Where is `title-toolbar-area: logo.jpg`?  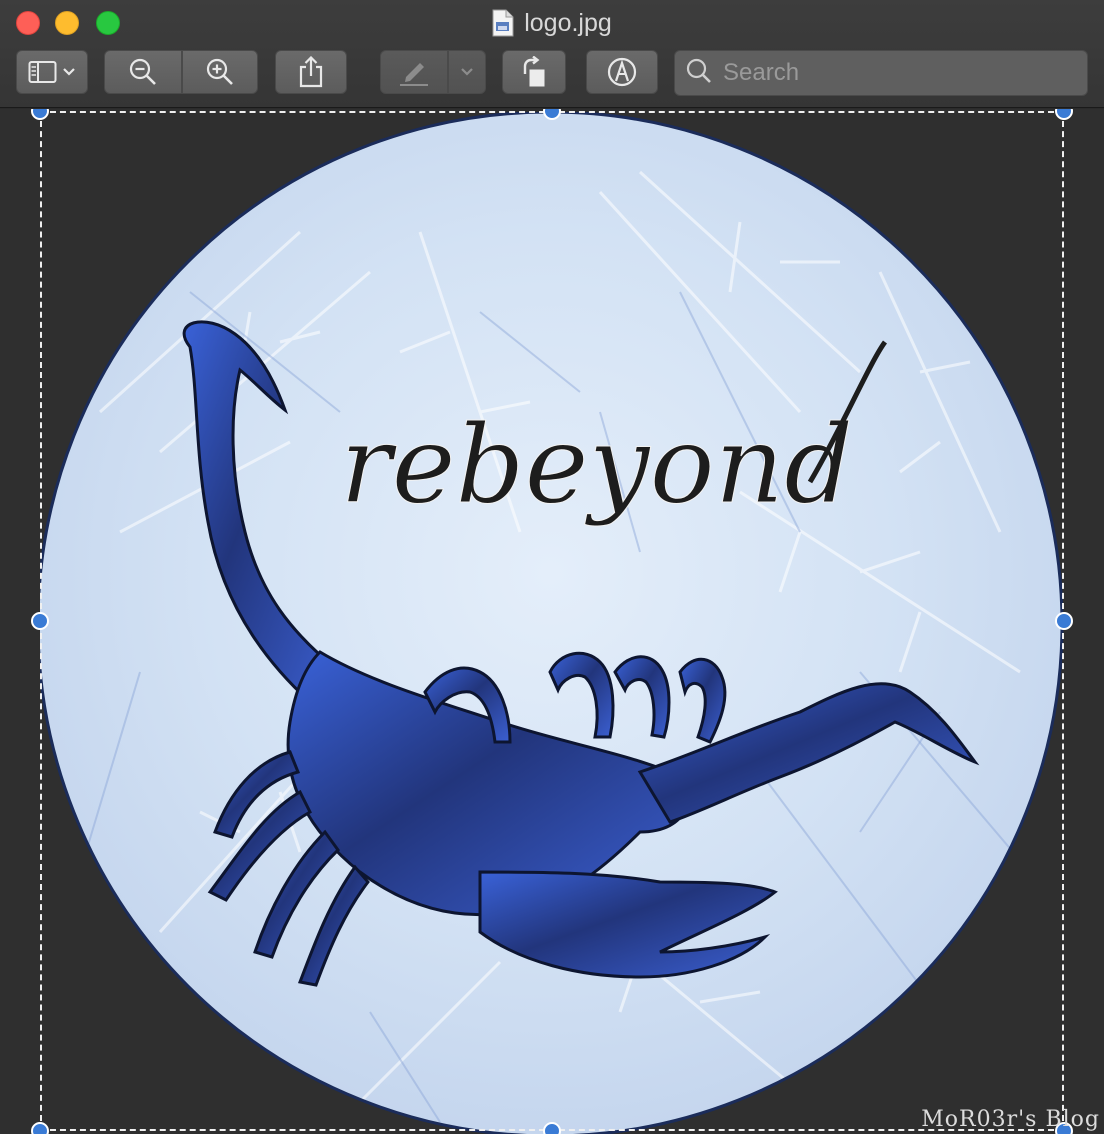 title-toolbar-area: logo.jpg is located at coordinates (552, 54).